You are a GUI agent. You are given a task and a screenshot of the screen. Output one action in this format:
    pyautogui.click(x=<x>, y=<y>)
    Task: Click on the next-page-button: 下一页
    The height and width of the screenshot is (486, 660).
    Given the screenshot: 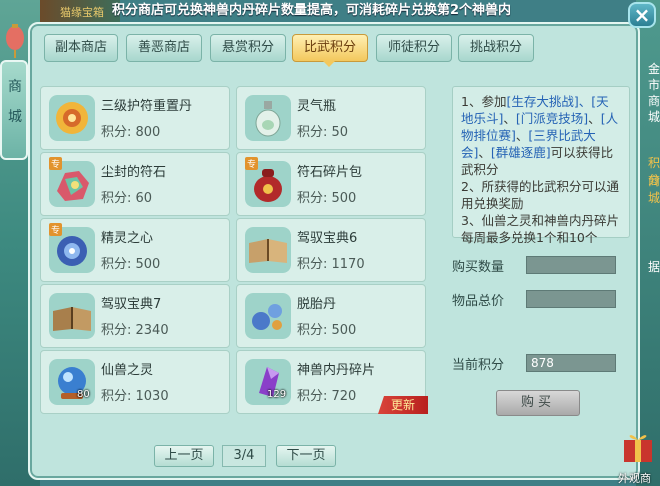 What is the action you would take?
    pyautogui.click(x=306, y=456)
    